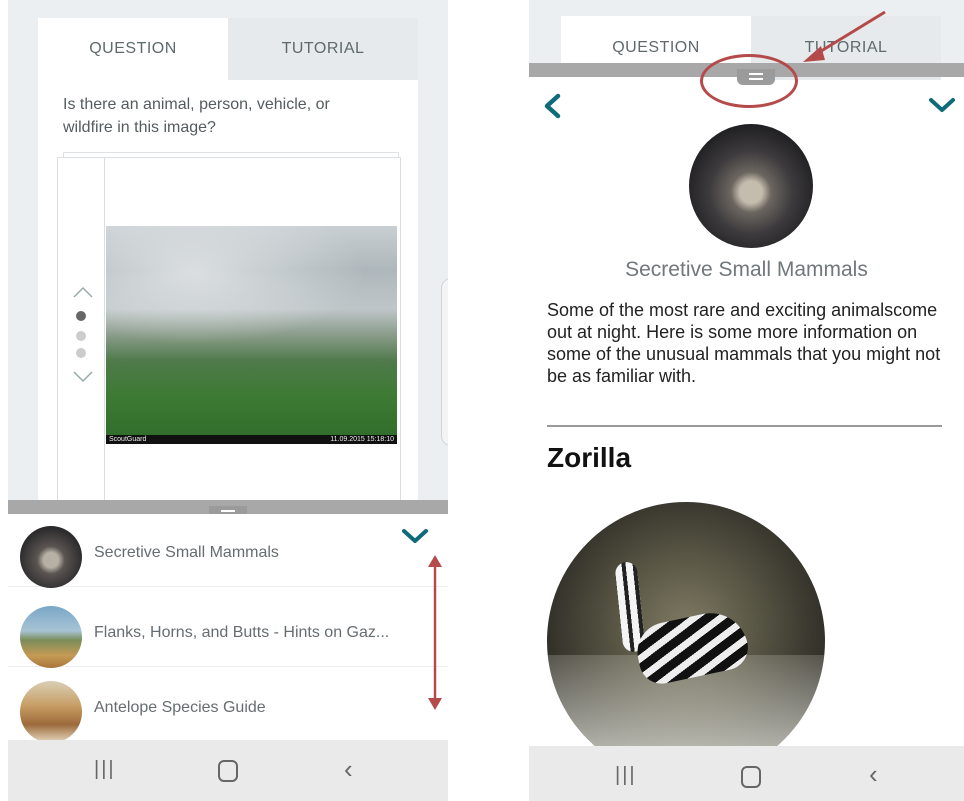 The width and height of the screenshot is (964, 801). What do you see at coordinates (444, 362) in the screenshot?
I see `side-edge-handle` at bounding box center [444, 362].